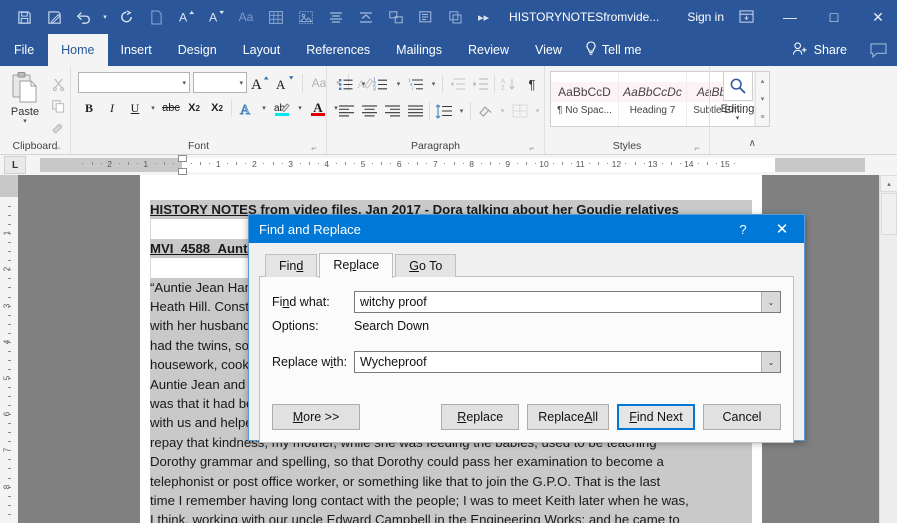  I want to click on strikethrough-button: abc, so click(171, 108).